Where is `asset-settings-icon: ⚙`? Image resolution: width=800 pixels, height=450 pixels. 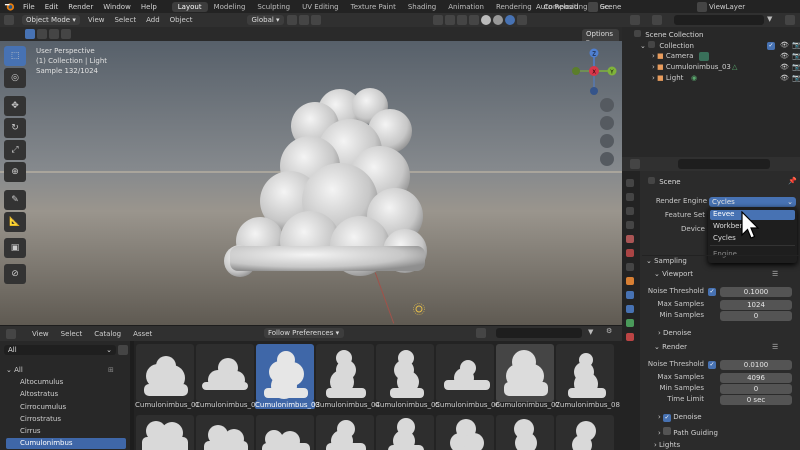
asset-settings-icon: ⚙ is located at coordinates (609, 331).